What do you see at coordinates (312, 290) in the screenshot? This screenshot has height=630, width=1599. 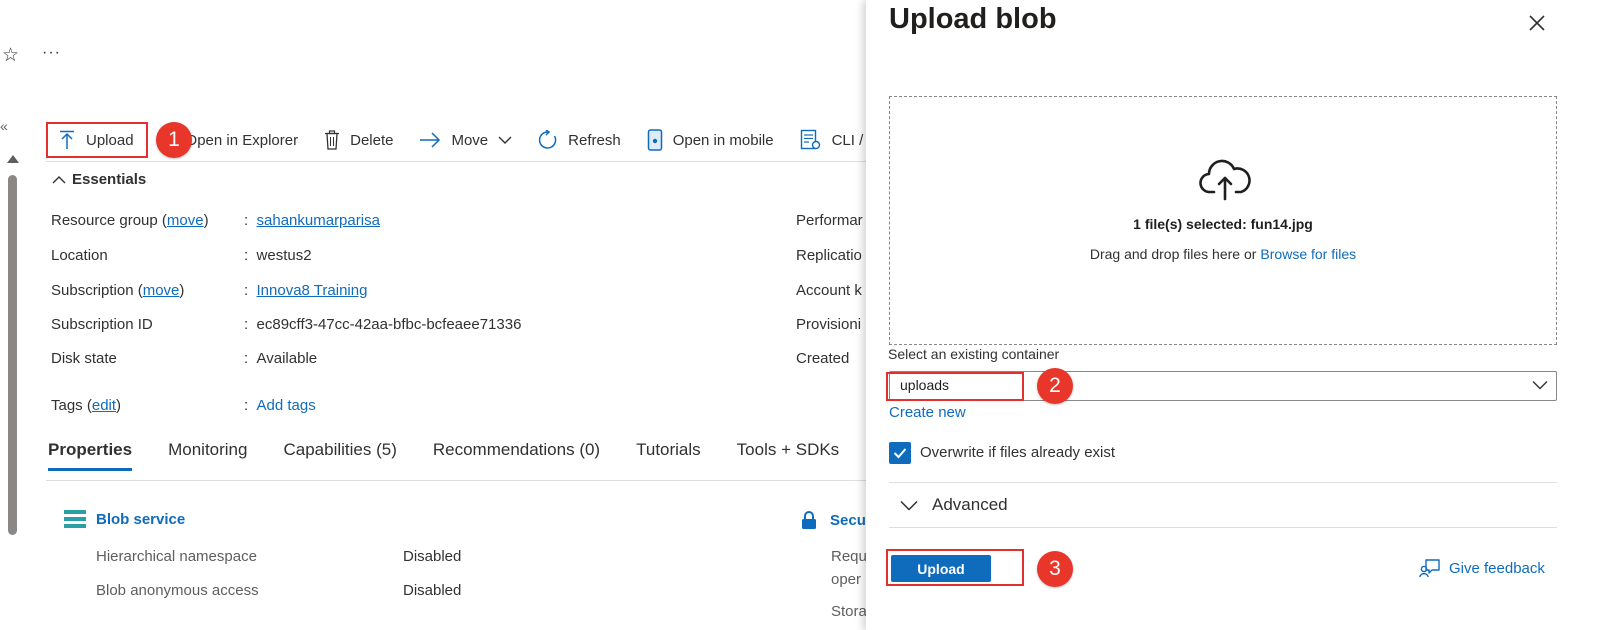 I see `subscription-link: Innova8 Training` at bounding box center [312, 290].